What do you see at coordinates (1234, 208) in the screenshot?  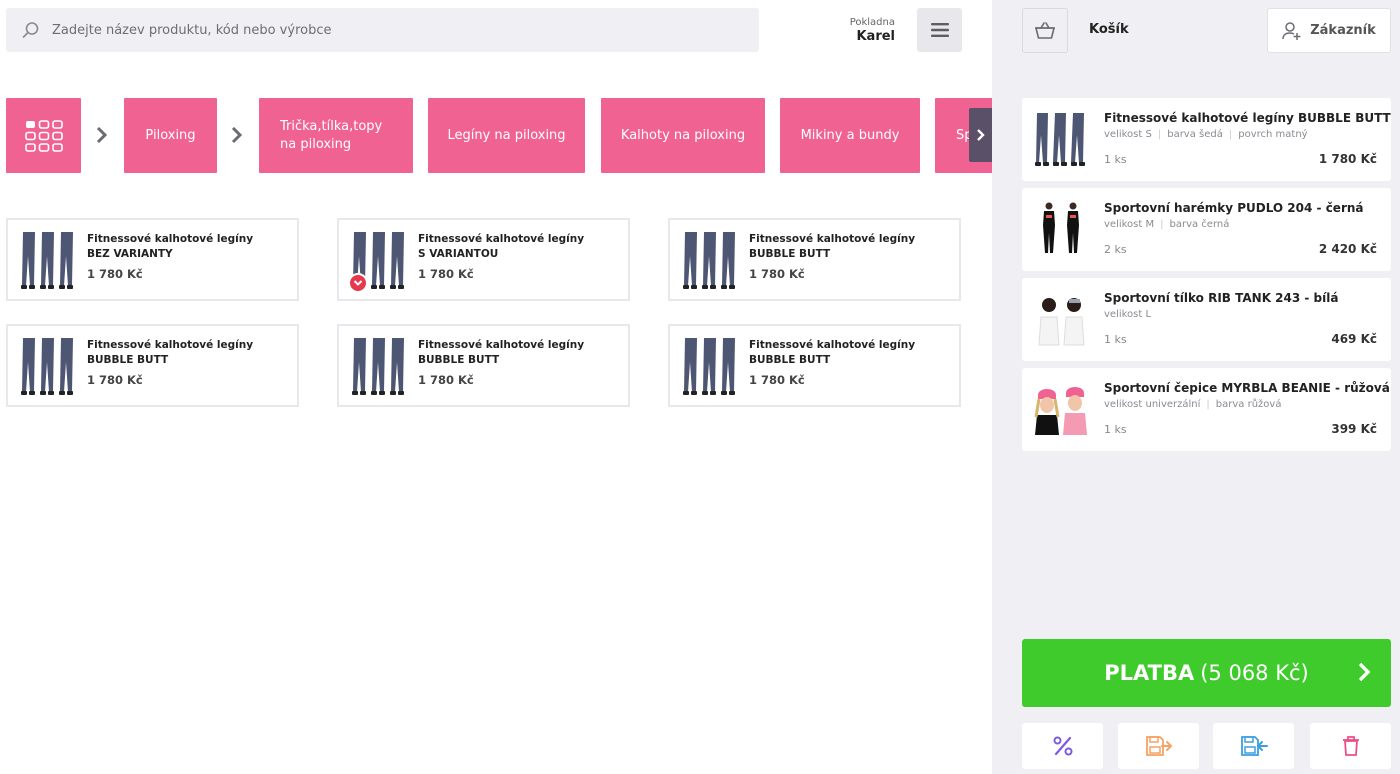 I see `cart-item-name: Sportovní harémky PUDLO 204 - černá` at bounding box center [1234, 208].